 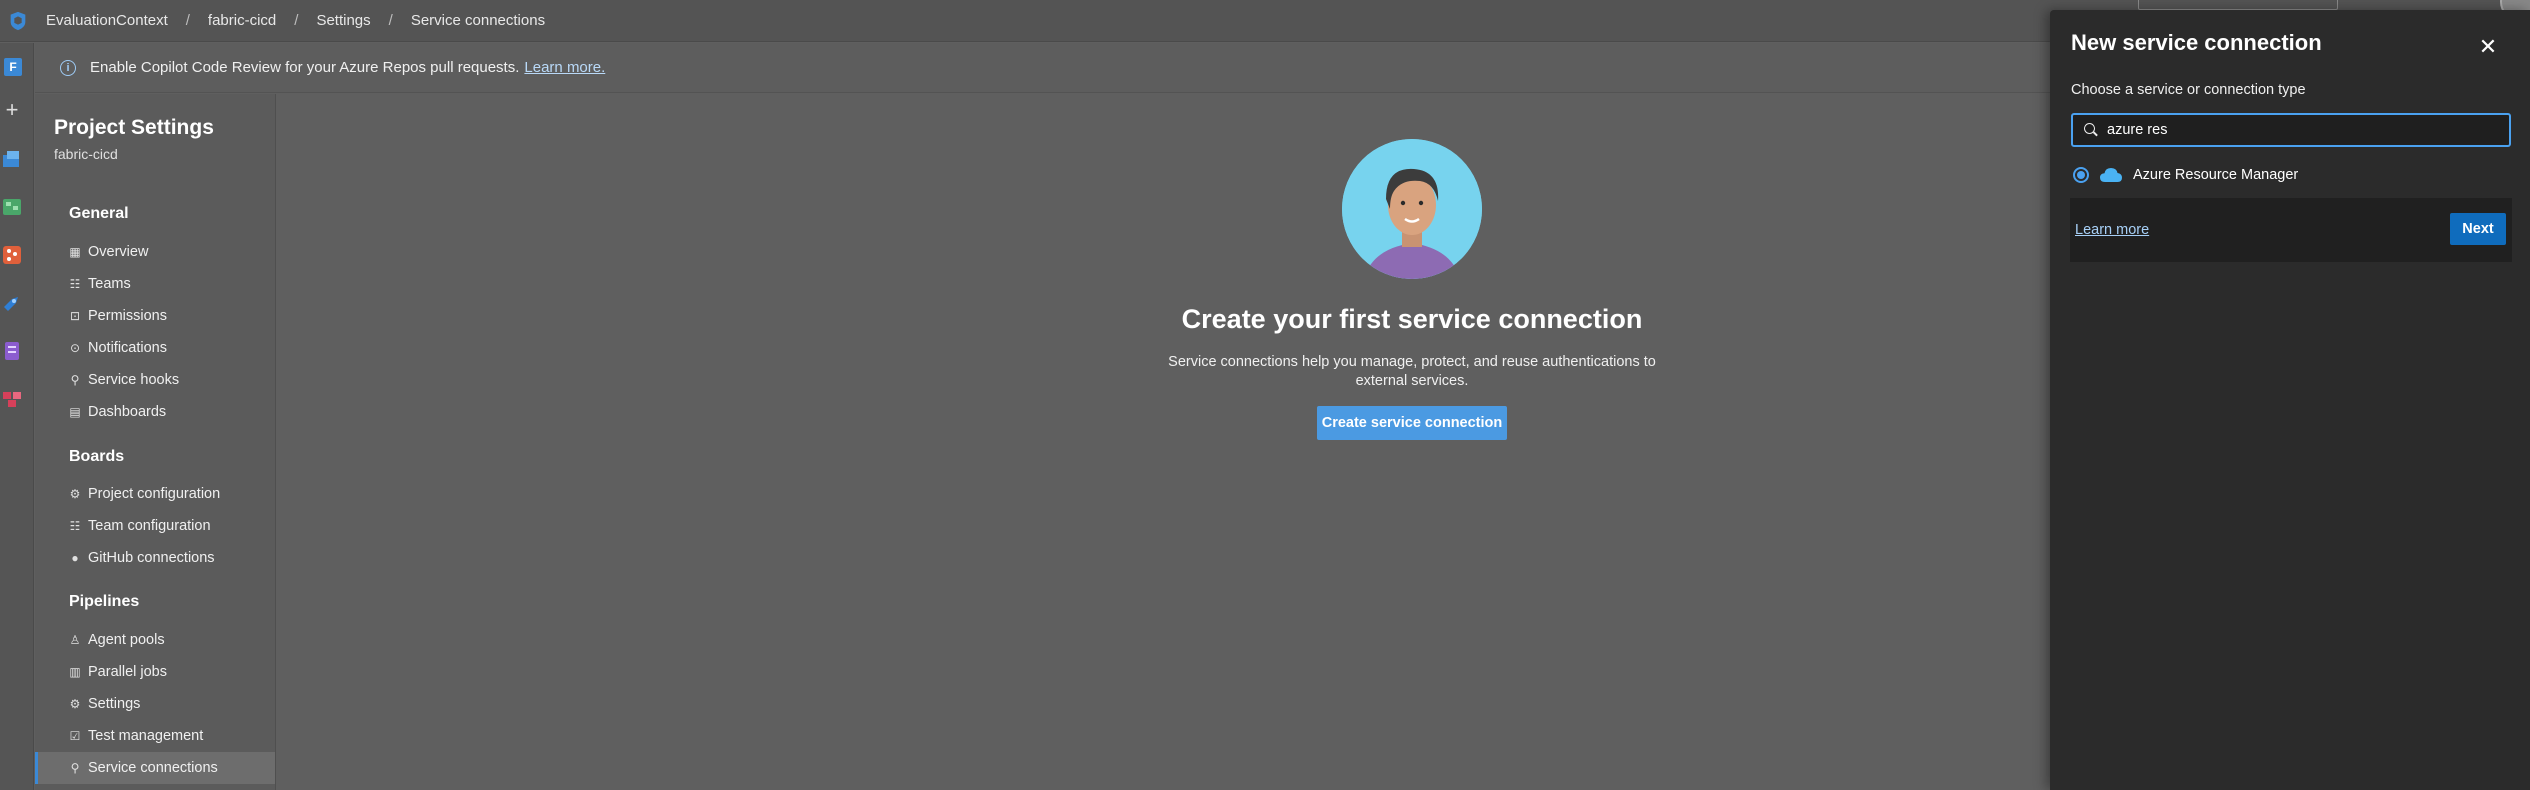 I want to click on rail-artifacts, so click(x=12, y=399).